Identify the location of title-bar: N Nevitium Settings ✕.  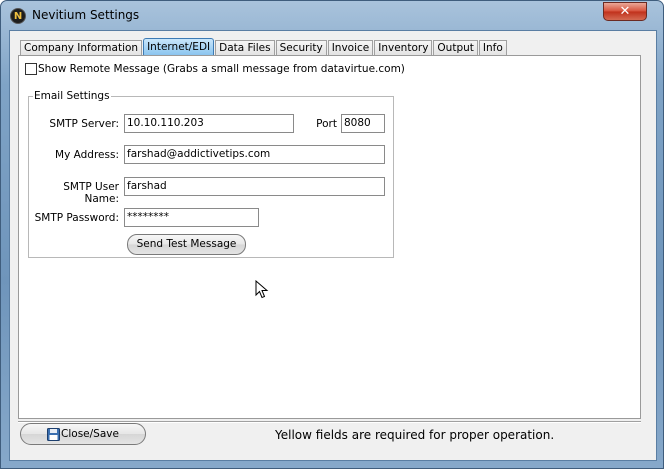
(332, 15).